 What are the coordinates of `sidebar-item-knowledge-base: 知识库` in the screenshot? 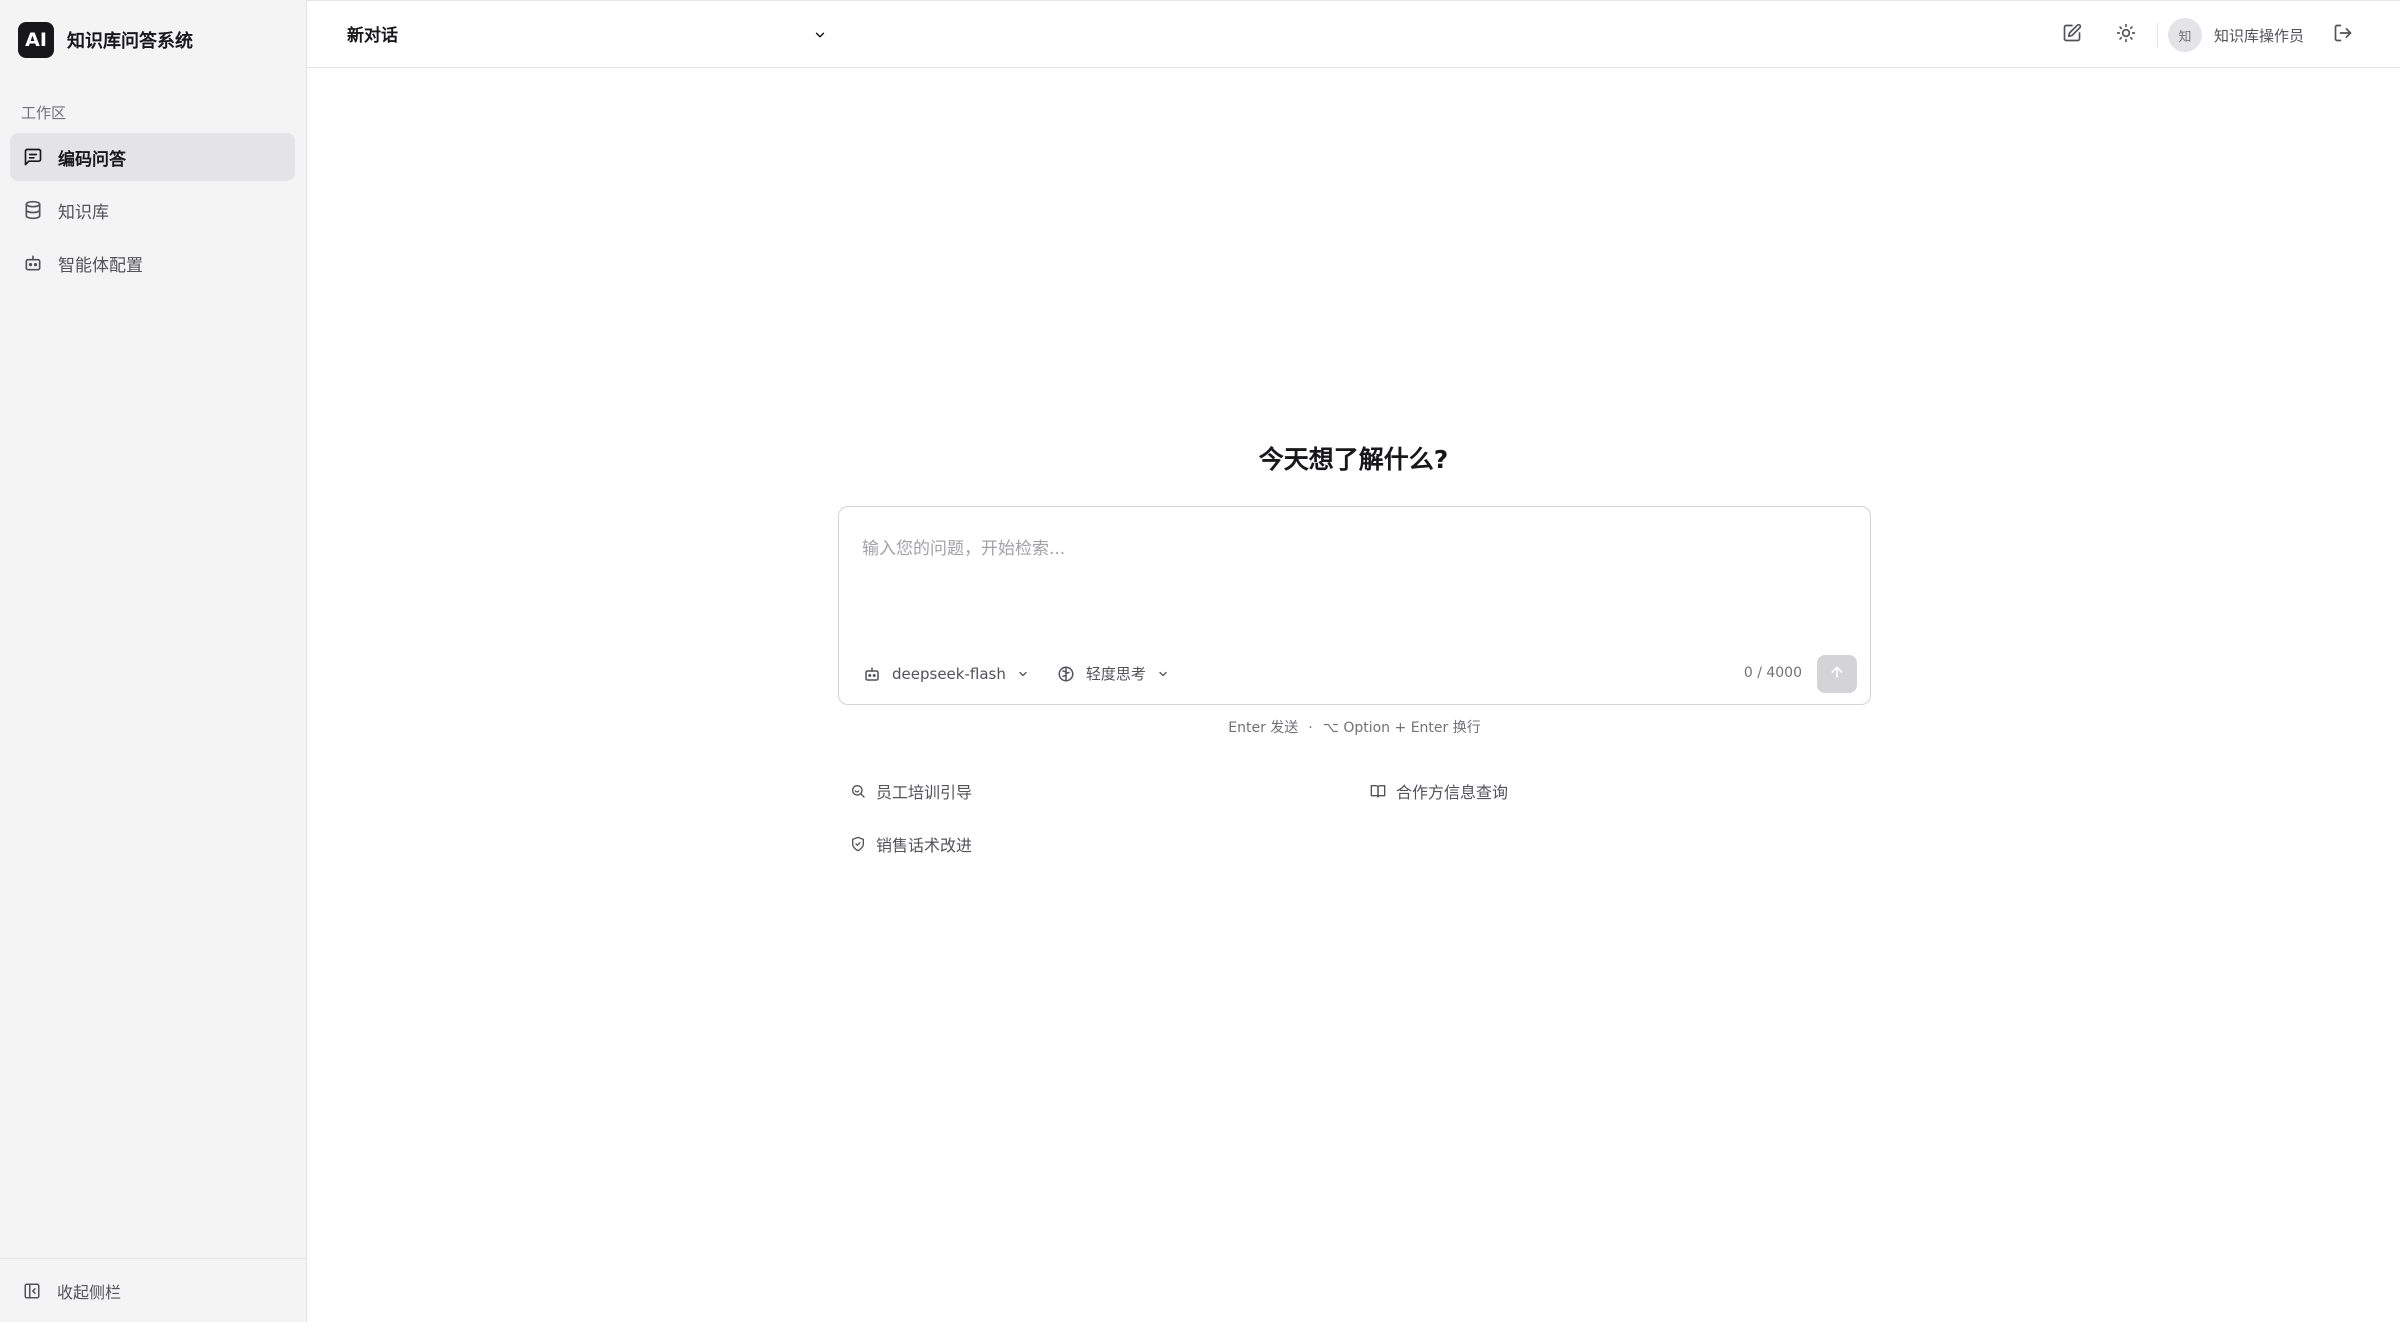 It's located at (152, 210).